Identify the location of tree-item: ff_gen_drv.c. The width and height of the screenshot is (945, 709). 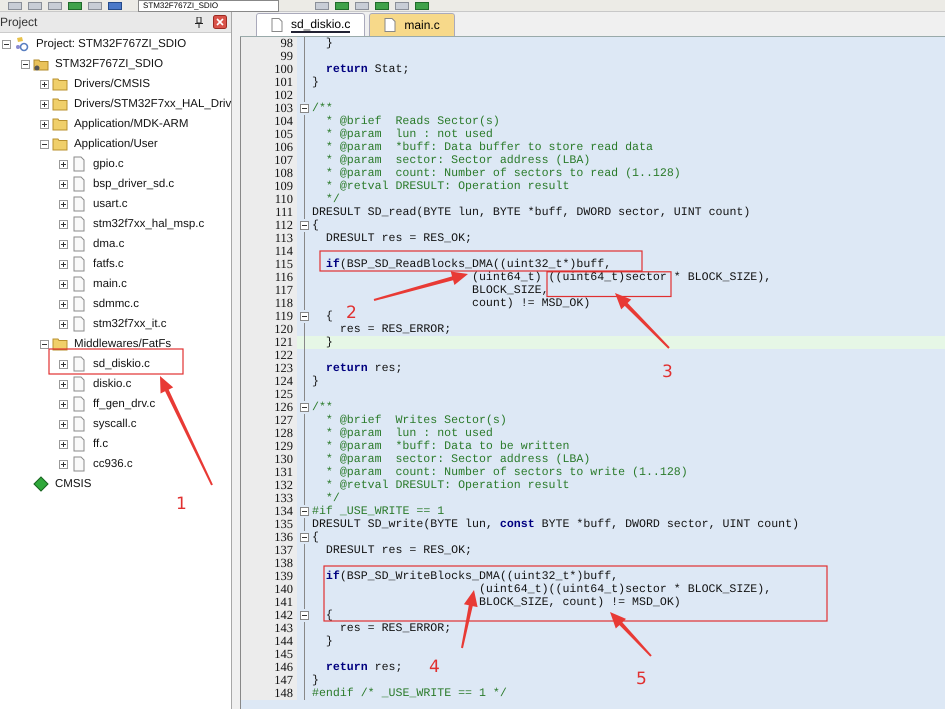
(123, 404).